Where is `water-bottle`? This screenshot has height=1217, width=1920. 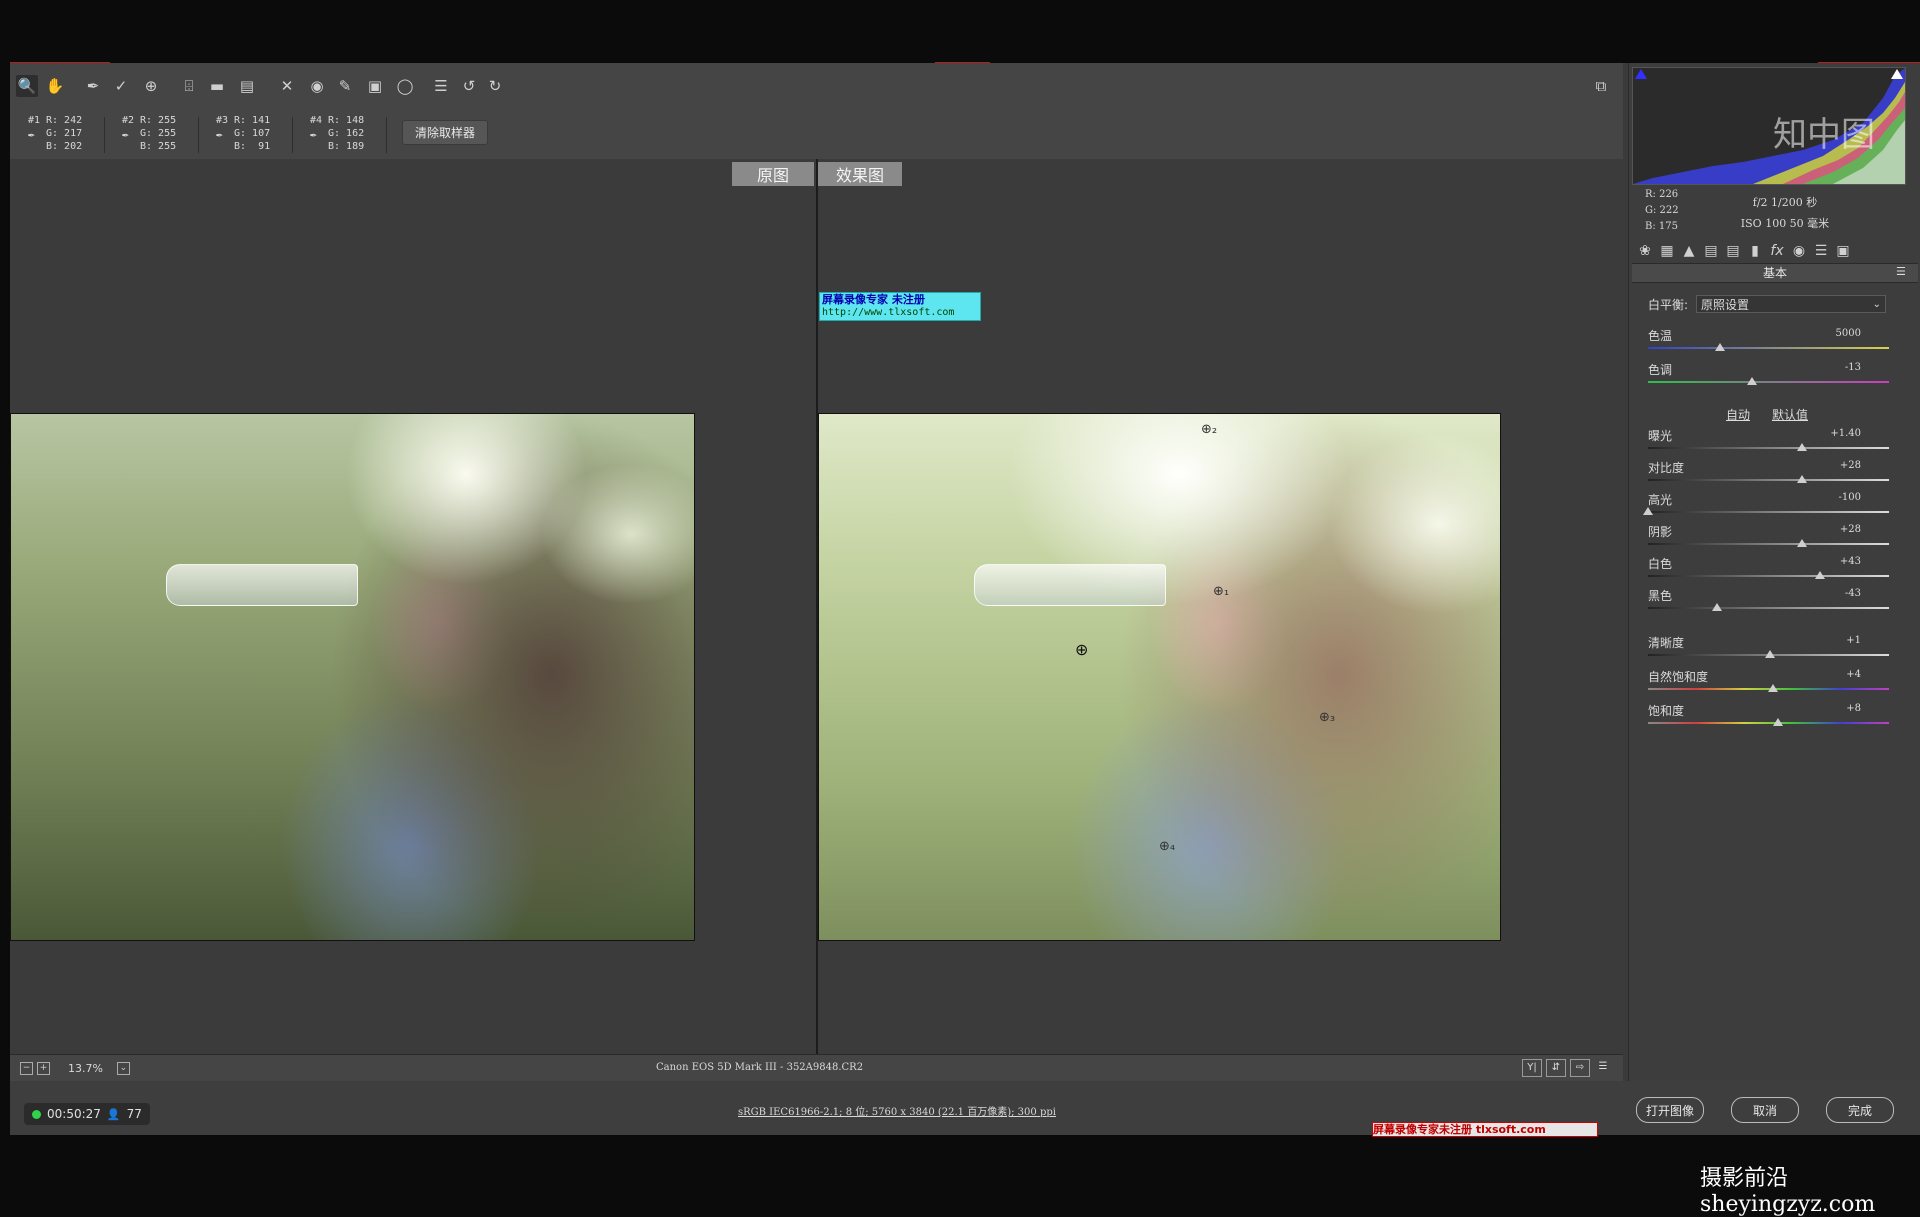 water-bottle is located at coordinates (262, 585).